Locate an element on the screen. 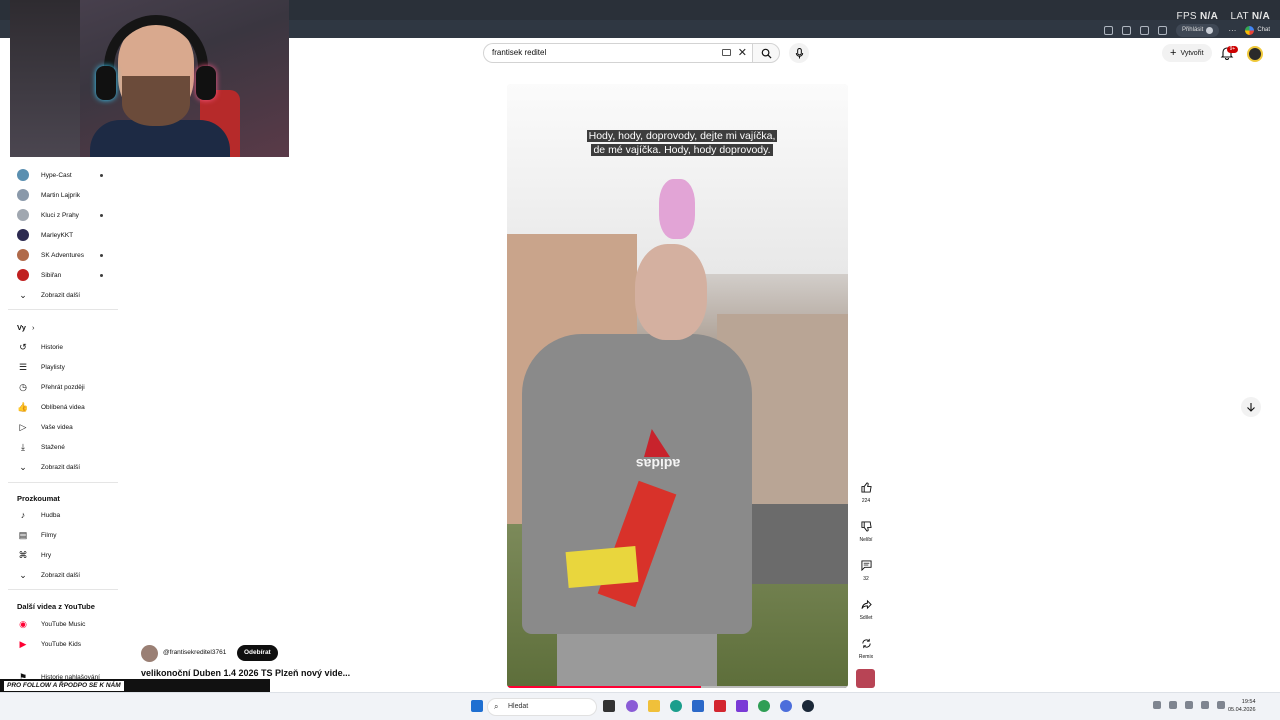 This screenshot has height=720, width=1280. edge-browser-icon is located at coordinates (676, 706).